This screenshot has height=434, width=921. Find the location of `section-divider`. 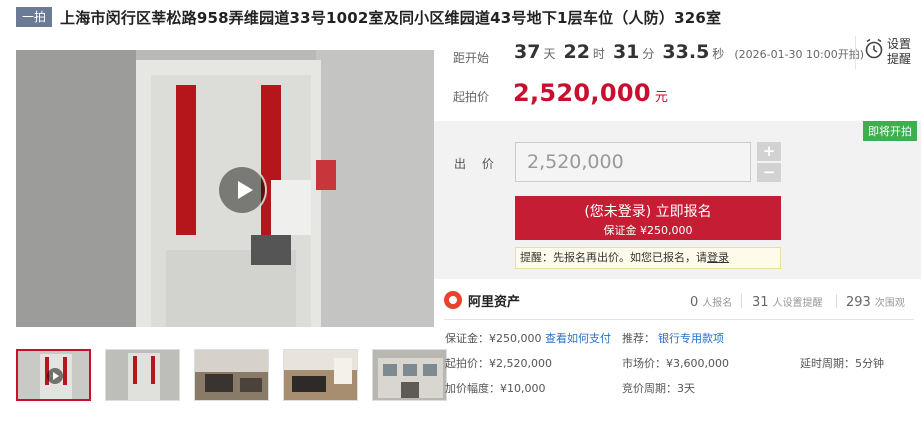

section-divider is located at coordinates (679, 319).